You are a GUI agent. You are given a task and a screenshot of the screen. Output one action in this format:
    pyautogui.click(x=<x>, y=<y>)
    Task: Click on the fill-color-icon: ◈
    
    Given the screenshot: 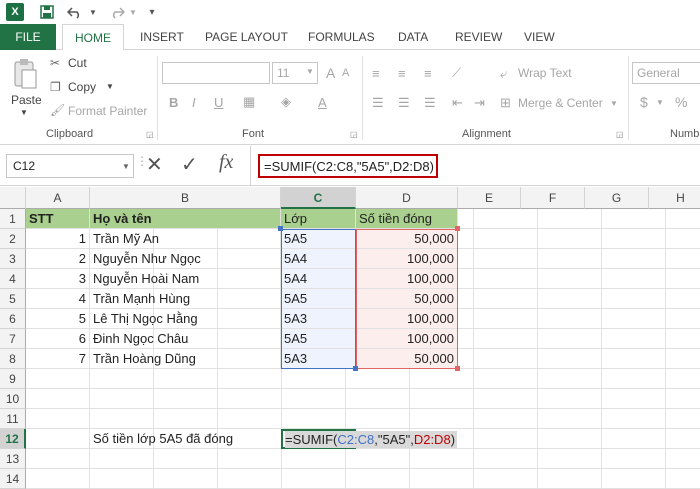 What is the action you would take?
    pyautogui.click(x=286, y=102)
    